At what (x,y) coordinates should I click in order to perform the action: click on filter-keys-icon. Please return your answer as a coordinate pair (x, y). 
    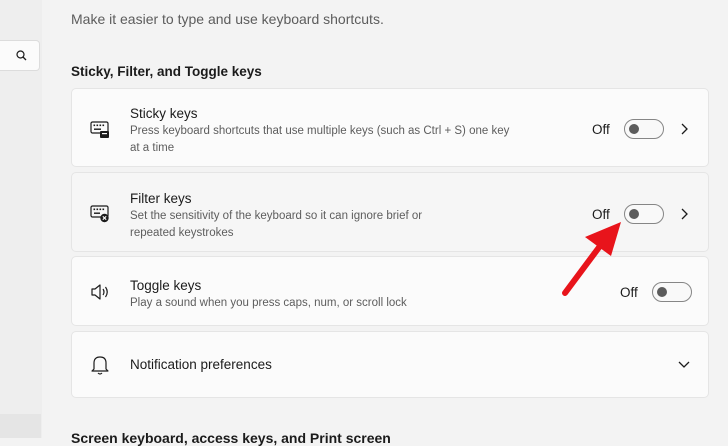
    Looking at the image, I should click on (99, 214).